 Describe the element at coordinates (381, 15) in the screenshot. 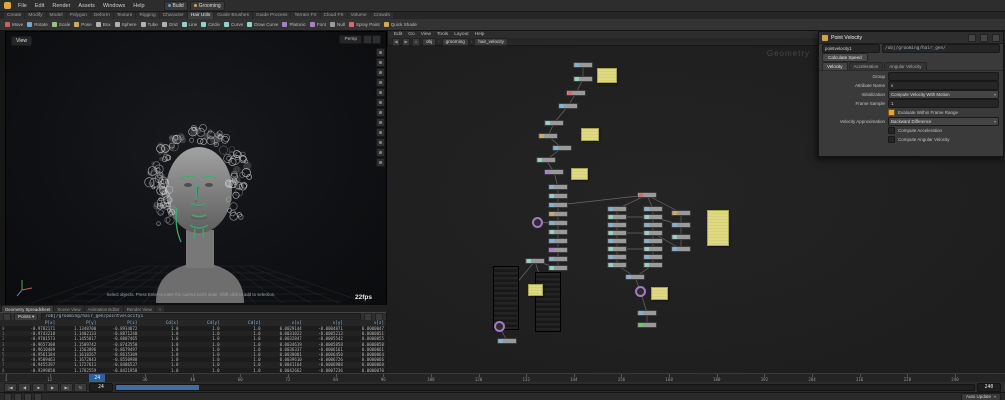

I see `shelf-tab-crowds: Crowds` at that location.